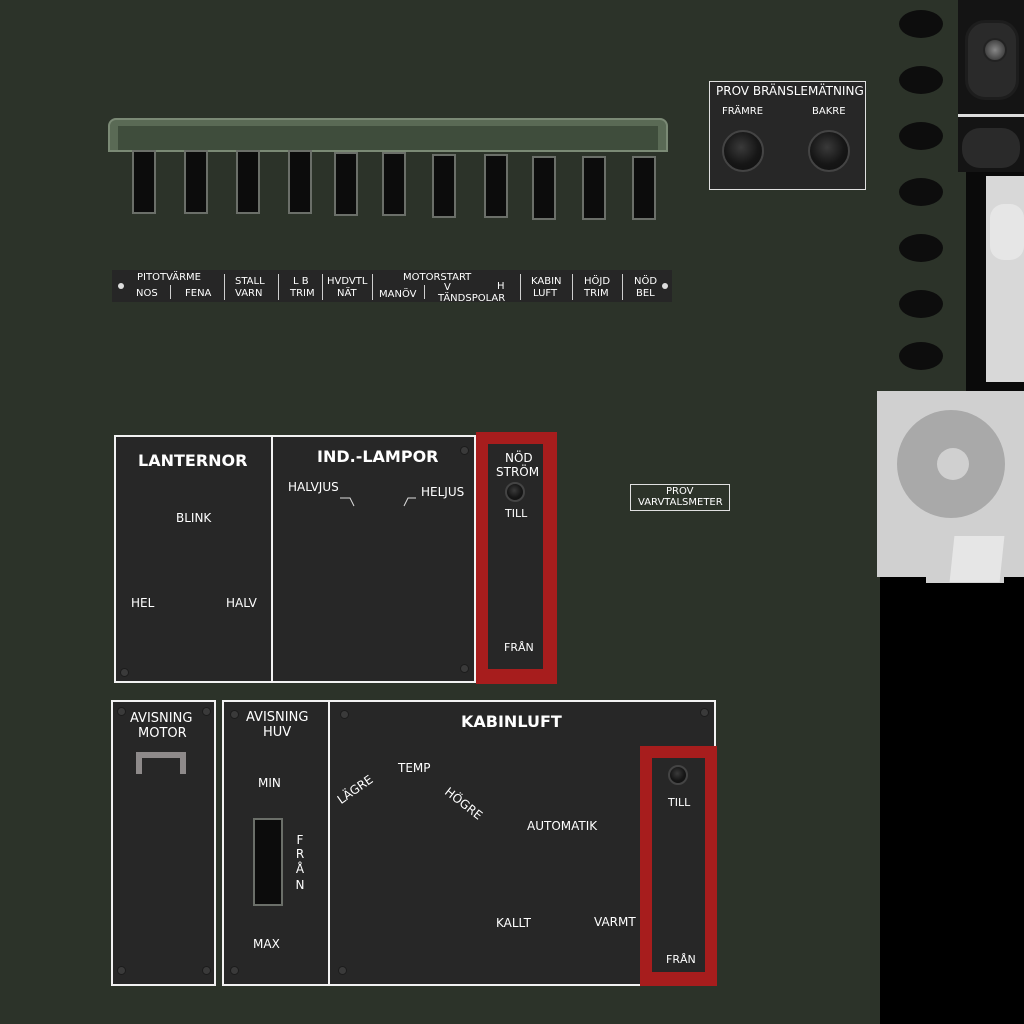 The image size is (1024, 1024). Describe the element at coordinates (995, 50) in the screenshot. I see `right-lock-screw-icon` at that location.